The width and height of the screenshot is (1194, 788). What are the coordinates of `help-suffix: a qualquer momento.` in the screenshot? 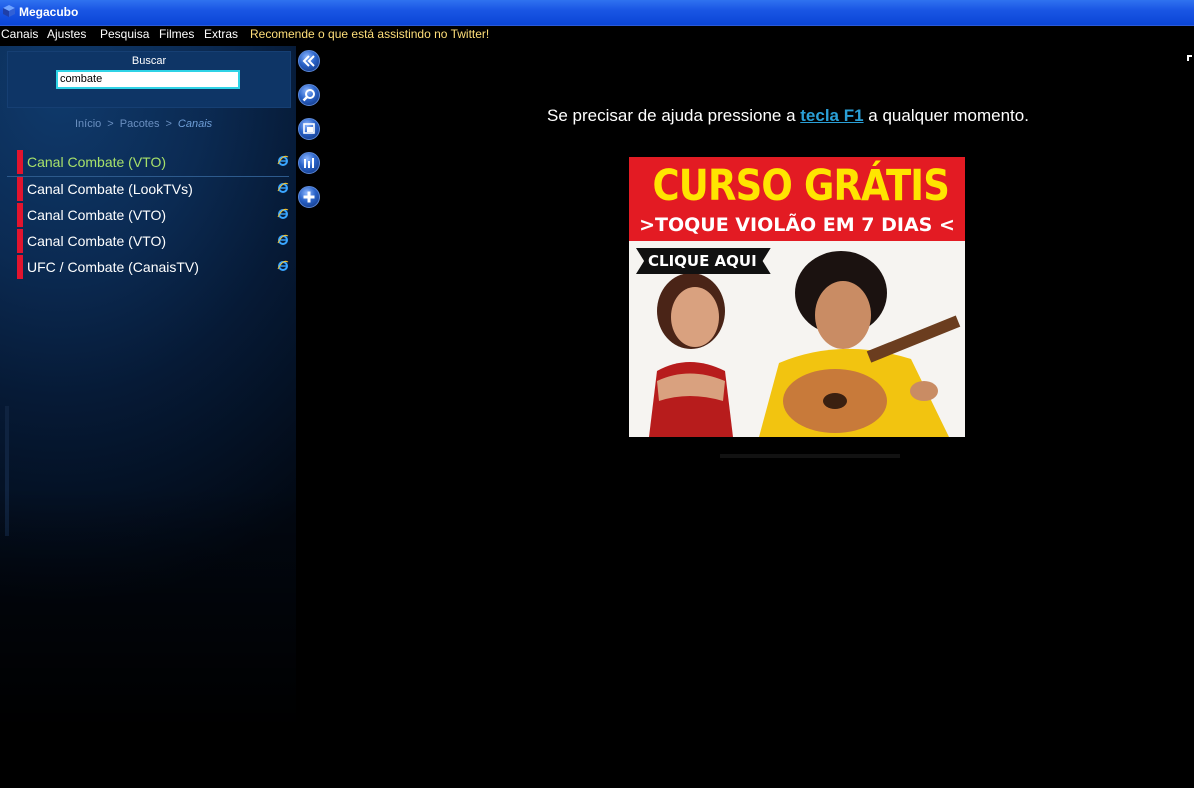 It's located at (946, 115).